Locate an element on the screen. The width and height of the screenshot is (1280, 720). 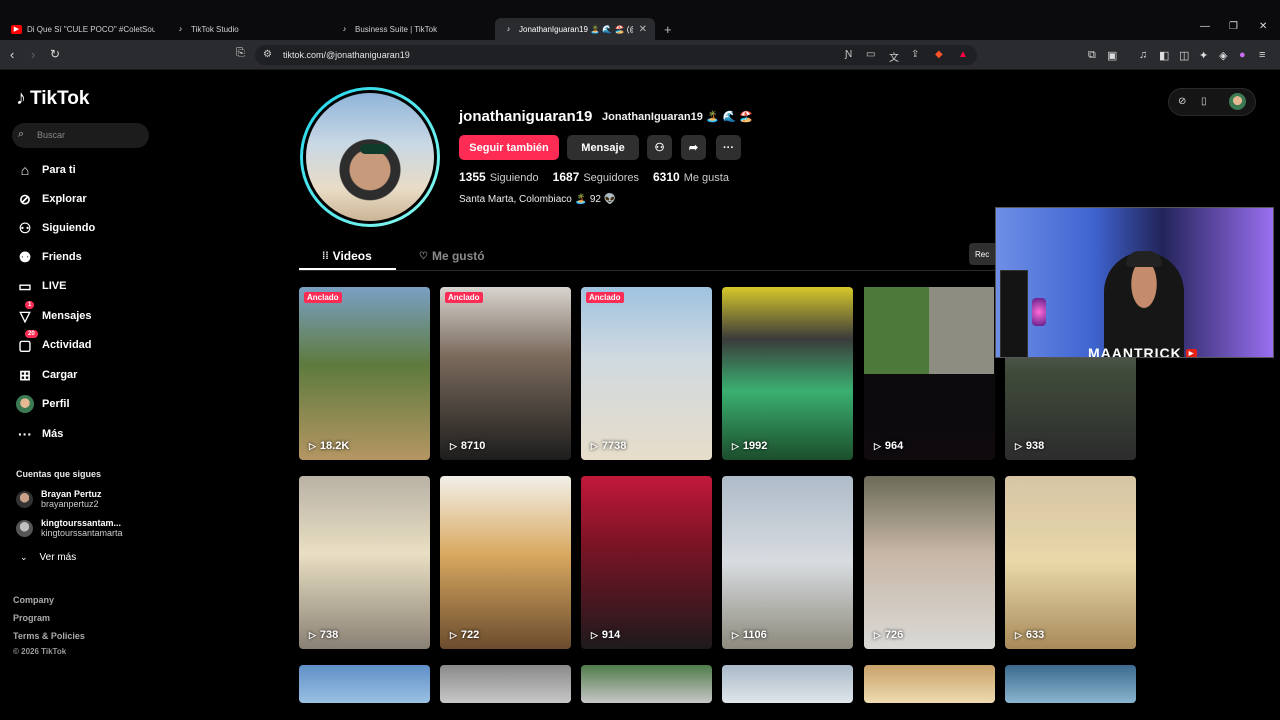
video-thumbnail: ▷ 1992 is located at coordinates (787, 373).